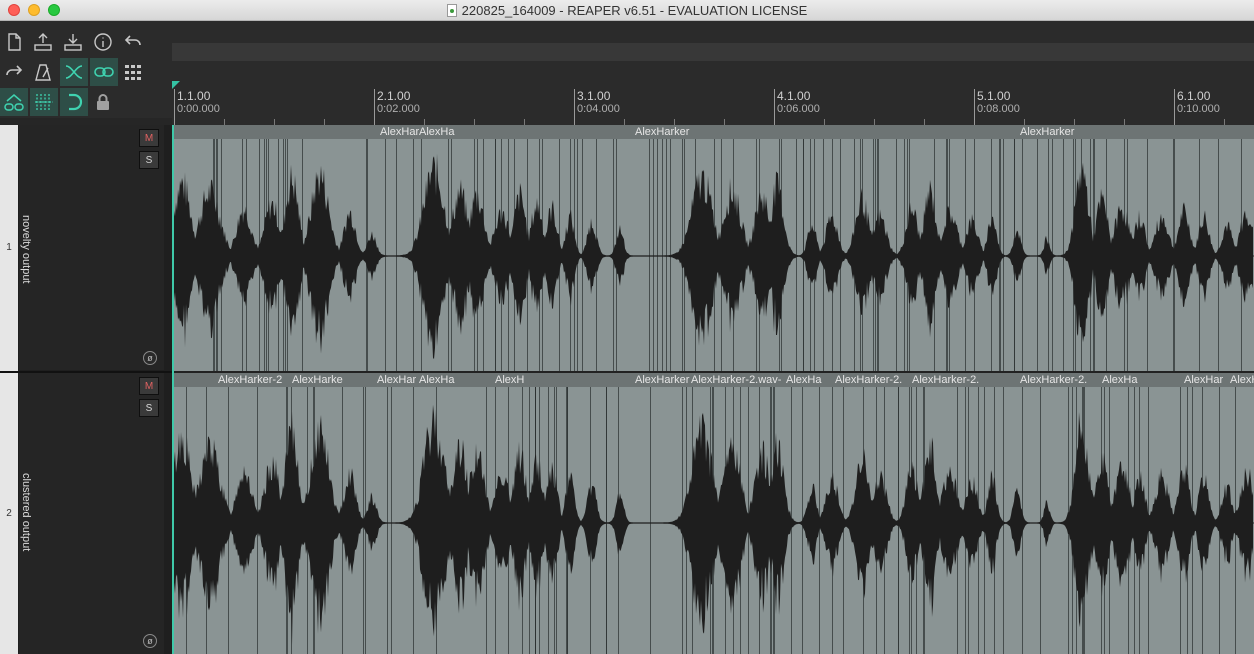  I want to click on track-number-column: 1 2, so click(9, 389).